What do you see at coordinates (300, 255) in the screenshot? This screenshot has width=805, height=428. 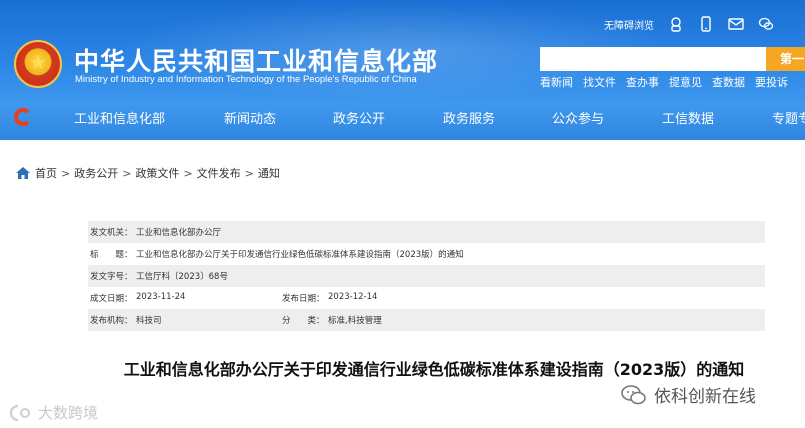 I see `title-value: 工业和信息化部办公厅关于印发通信行业绿色低碳标准体系建设指南（2023版）的通知` at bounding box center [300, 255].